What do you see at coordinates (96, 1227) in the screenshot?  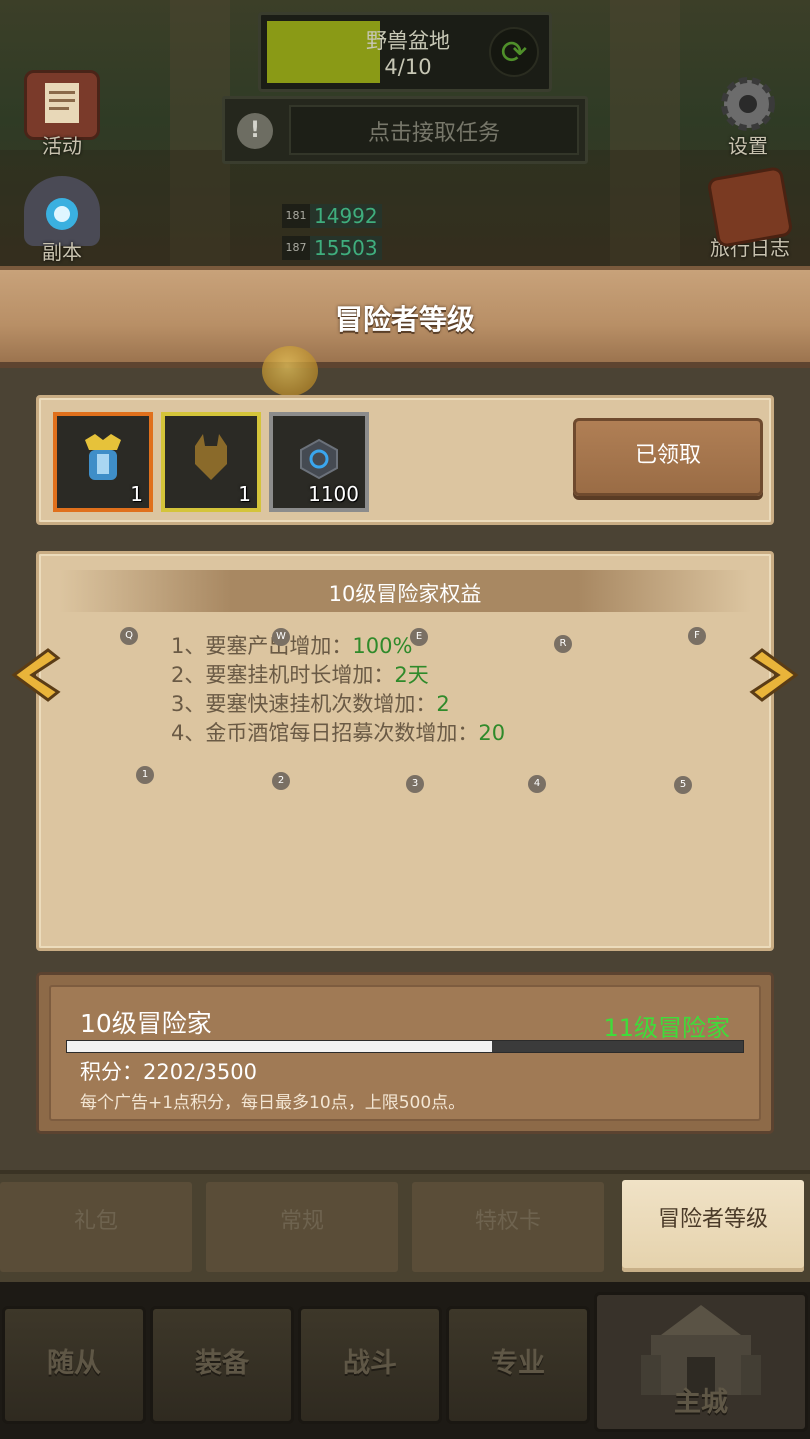 I see `tab-gift-pack: 礼包` at bounding box center [96, 1227].